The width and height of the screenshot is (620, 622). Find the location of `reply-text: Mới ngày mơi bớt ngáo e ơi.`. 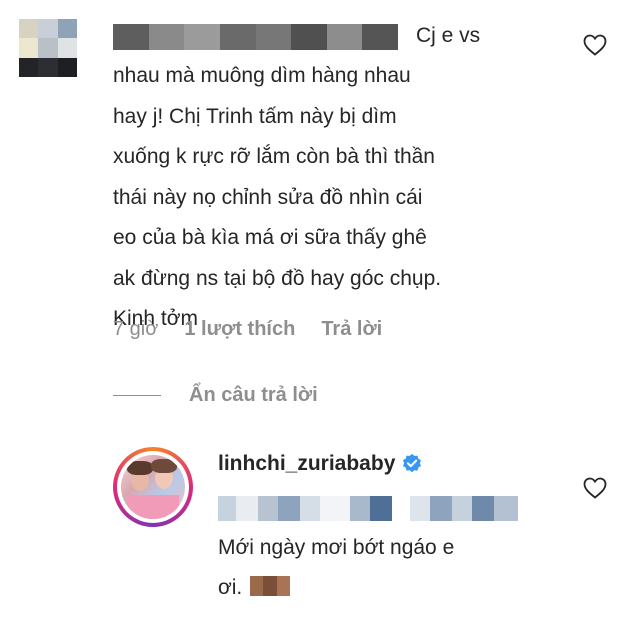

reply-text: Mới ngày mơi bớt ngáo e ơi. is located at coordinates (336, 567).